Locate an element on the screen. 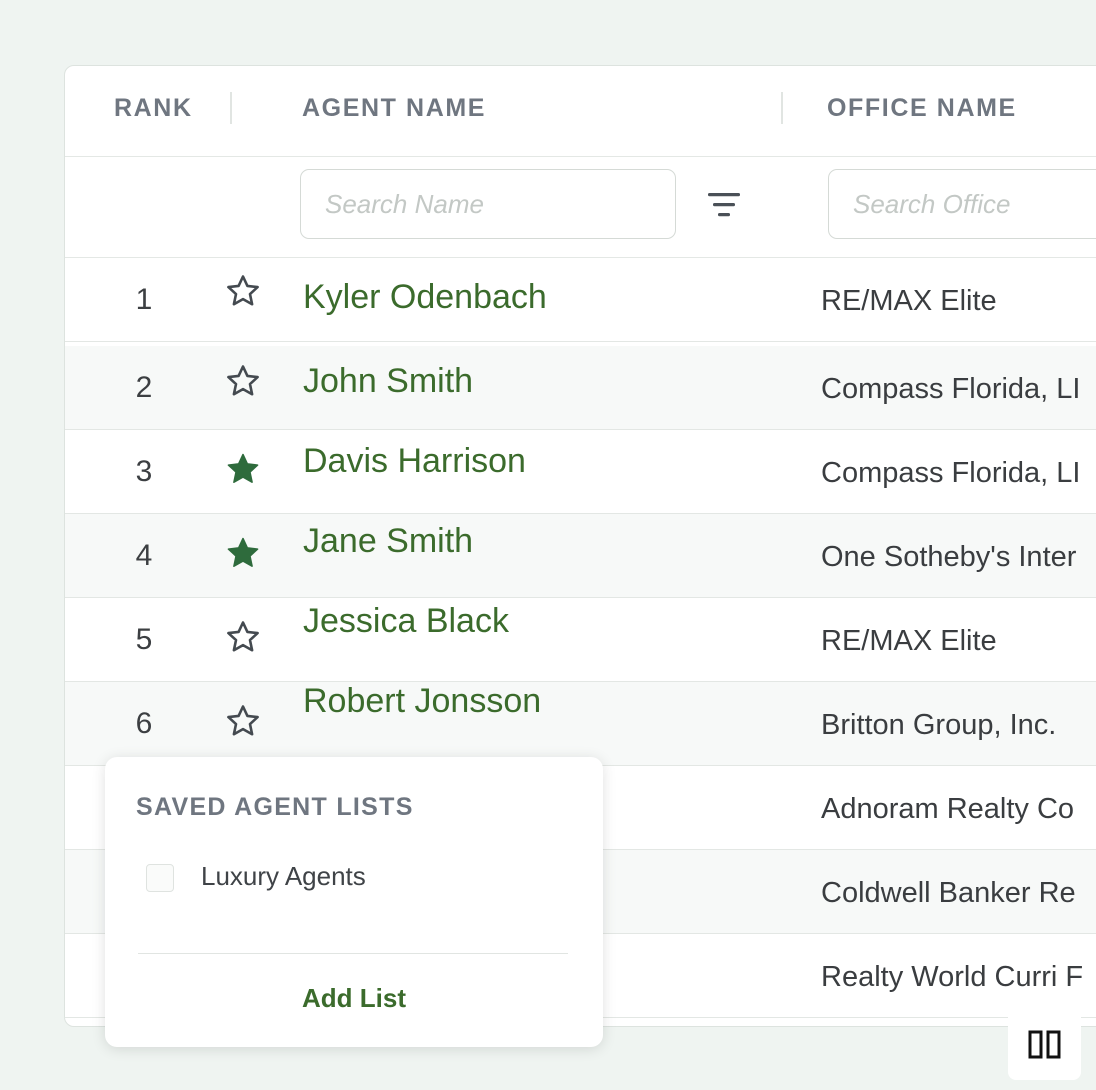  column-header-agent-name: AGENT NAME is located at coordinates (394, 111).